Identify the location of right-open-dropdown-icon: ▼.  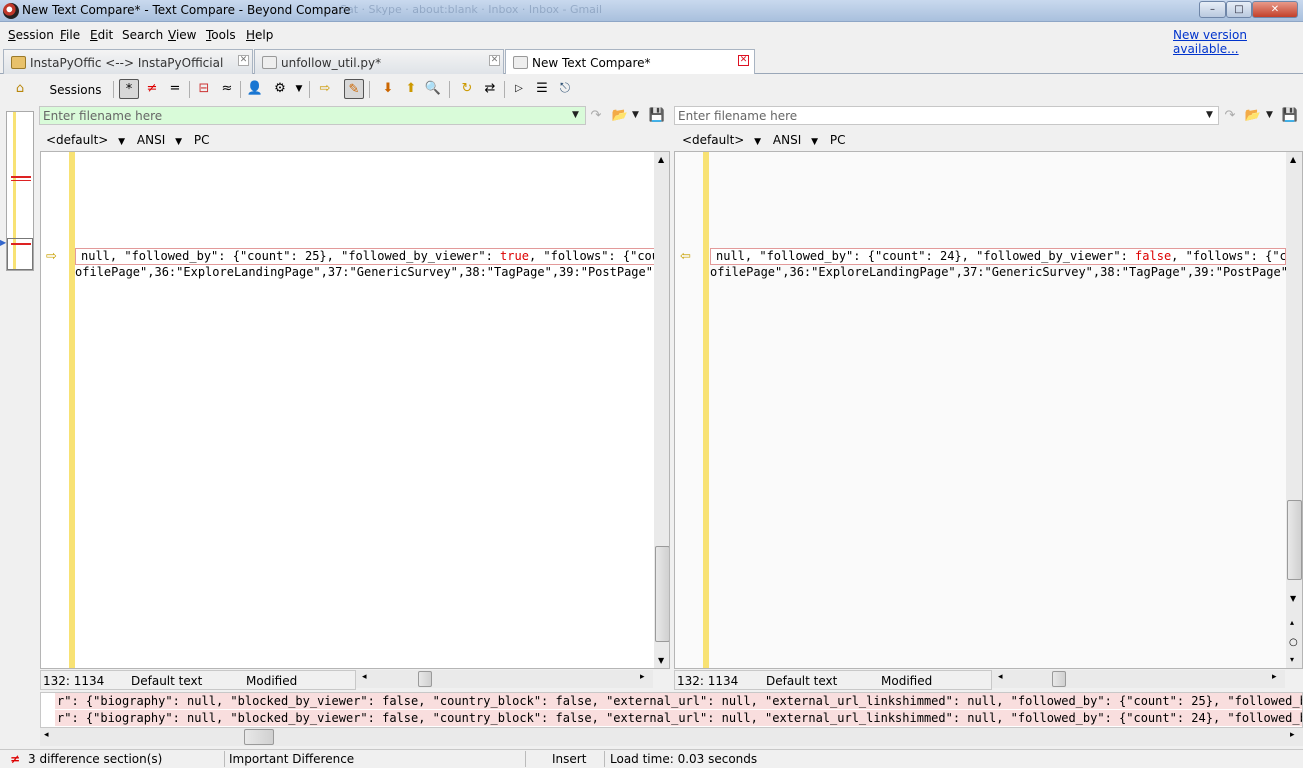
(1269, 115).